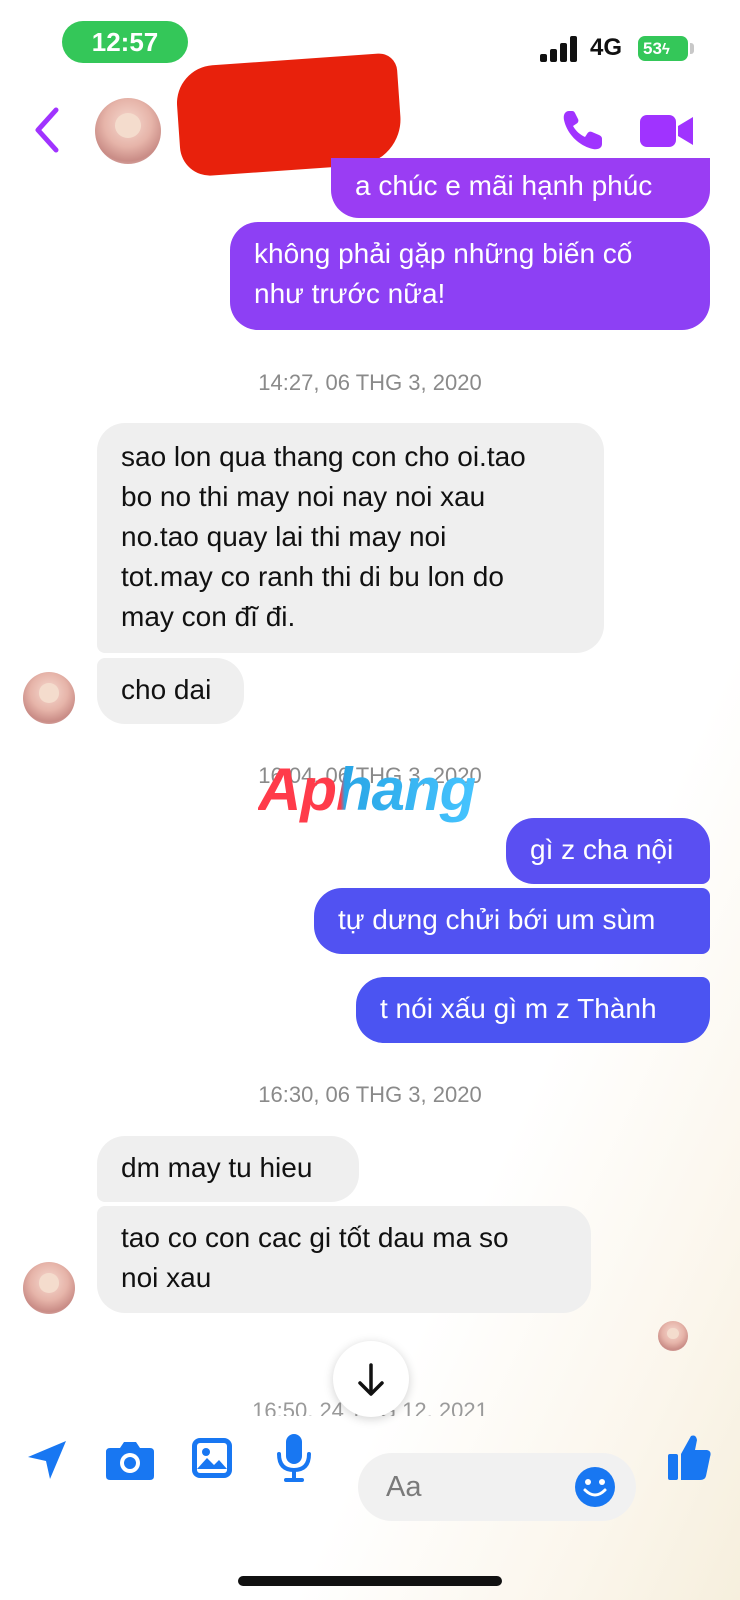 The height and width of the screenshot is (1600, 740). What do you see at coordinates (208, 616) in the screenshot?
I see `message-text-line: may con đĩ đi.` at bounding box center [208, 616].